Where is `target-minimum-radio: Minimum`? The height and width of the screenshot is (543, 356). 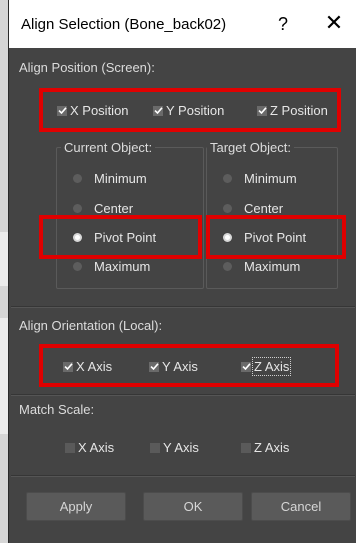
target-minimum-radio: Minimum is located at coordinates (260, 178).